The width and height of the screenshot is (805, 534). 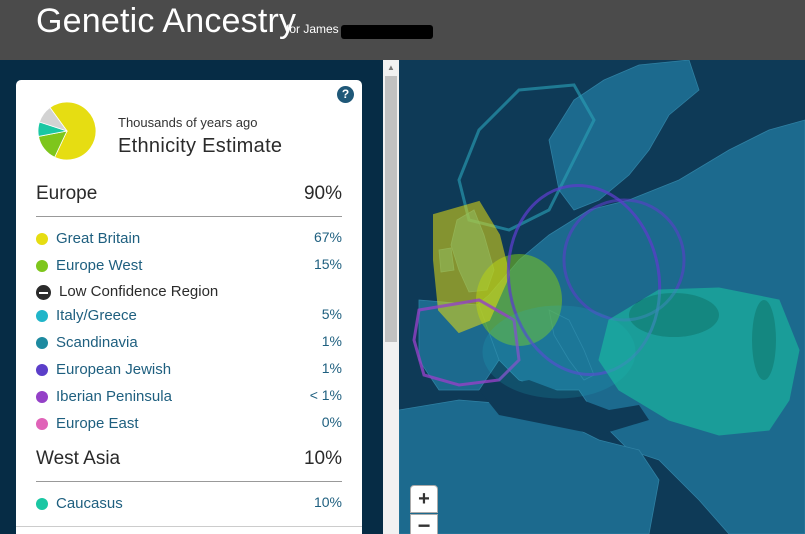 I want to click on item-label: Caucasus, so click(x=89, y=503).